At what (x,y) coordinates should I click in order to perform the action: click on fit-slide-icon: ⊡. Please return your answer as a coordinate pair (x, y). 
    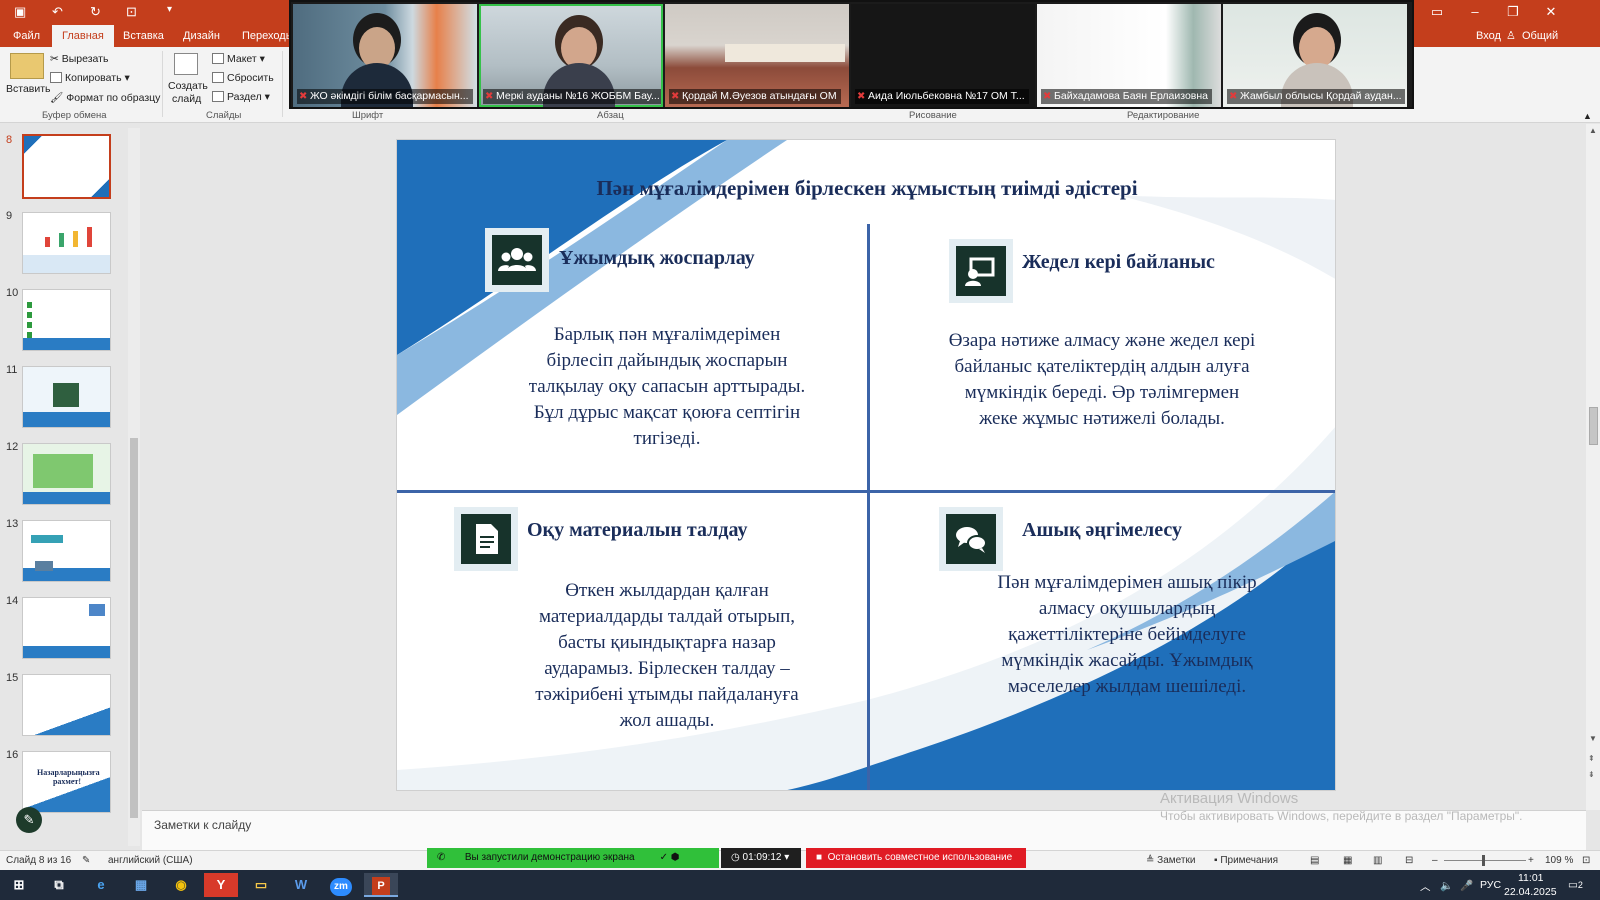
    Looking at the image, I should click on (1586, 860).